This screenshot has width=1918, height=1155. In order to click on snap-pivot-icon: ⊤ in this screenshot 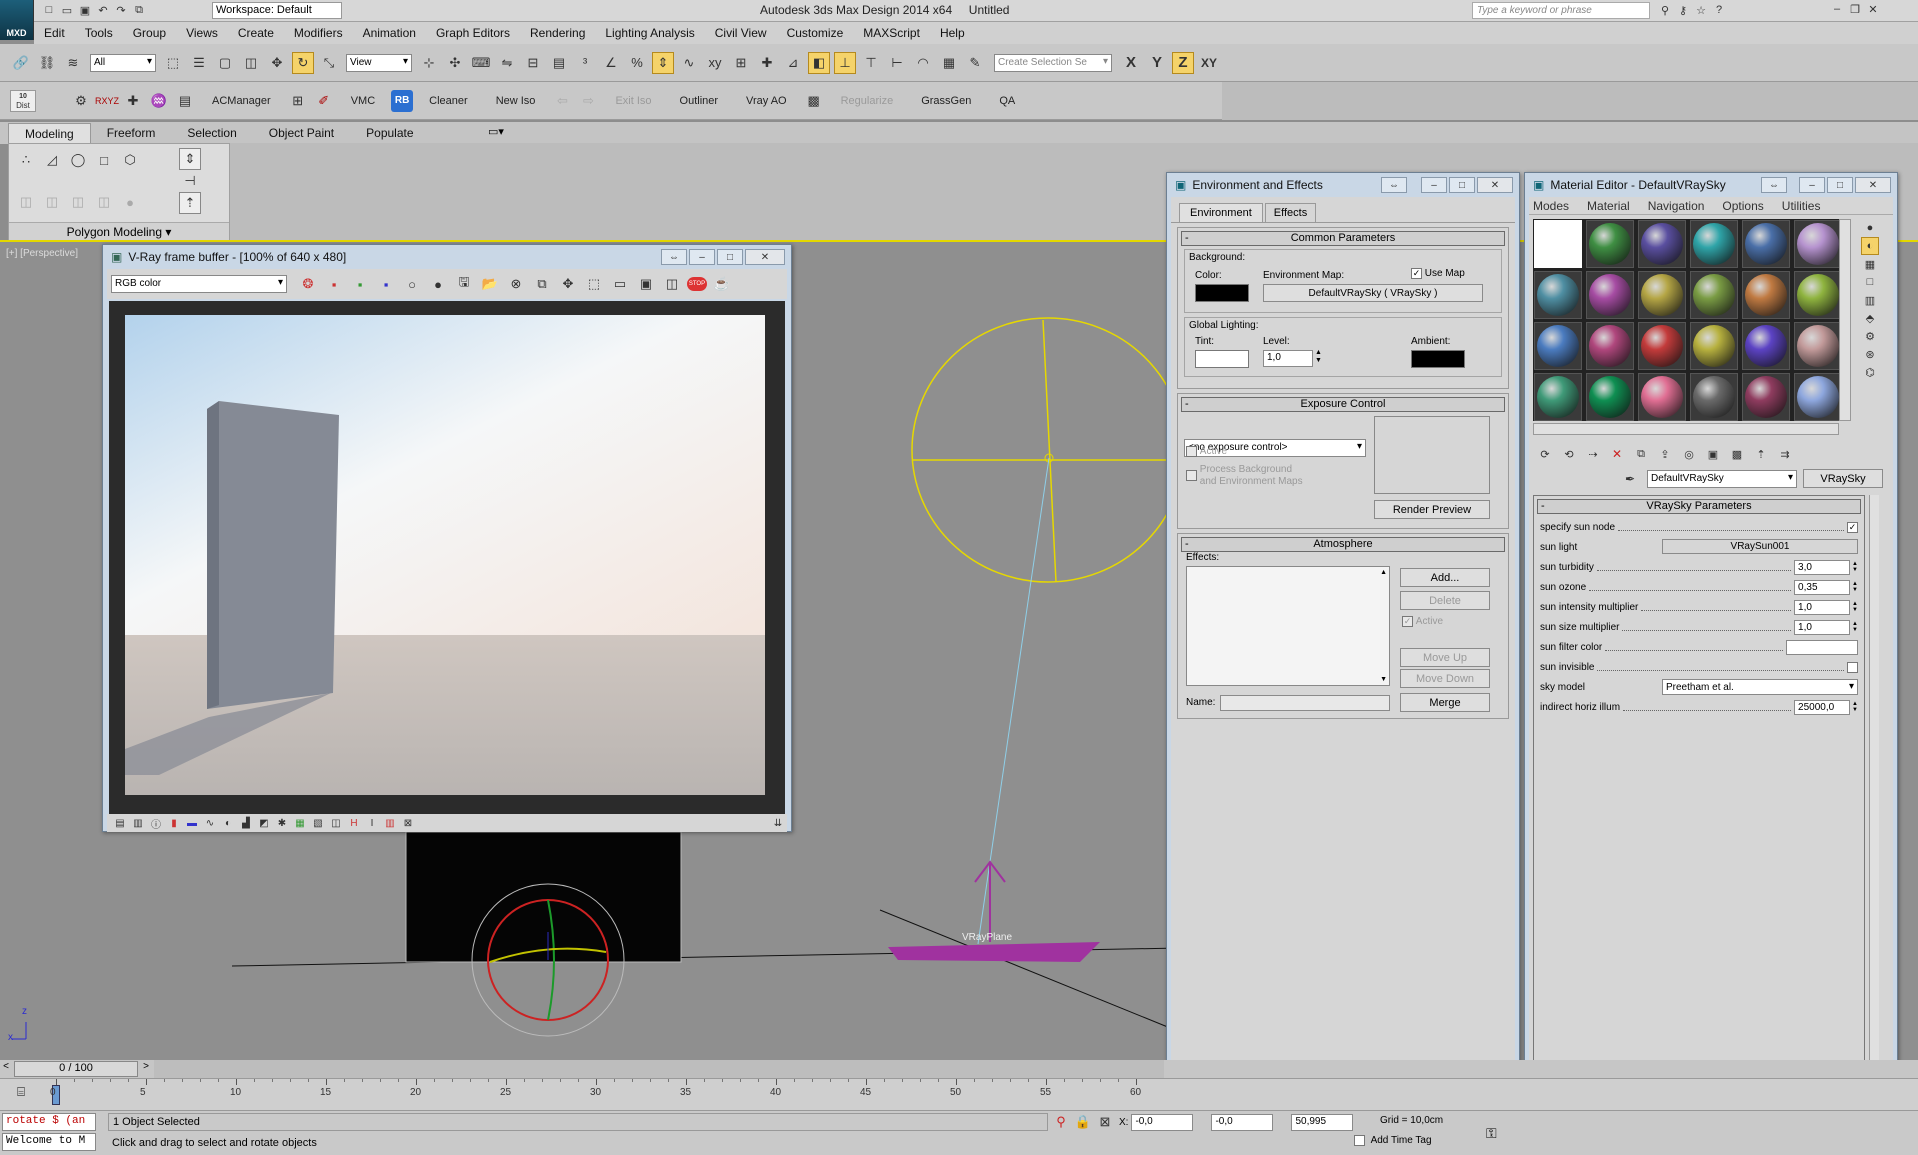, I will do `click(871, 63)`.